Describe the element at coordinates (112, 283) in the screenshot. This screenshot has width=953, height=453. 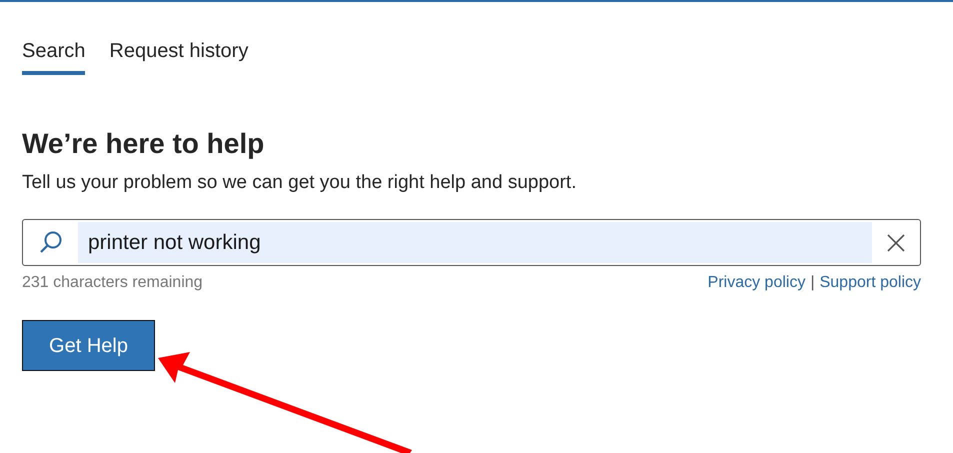
I see `character-count: 231 characters remaining` at that location.